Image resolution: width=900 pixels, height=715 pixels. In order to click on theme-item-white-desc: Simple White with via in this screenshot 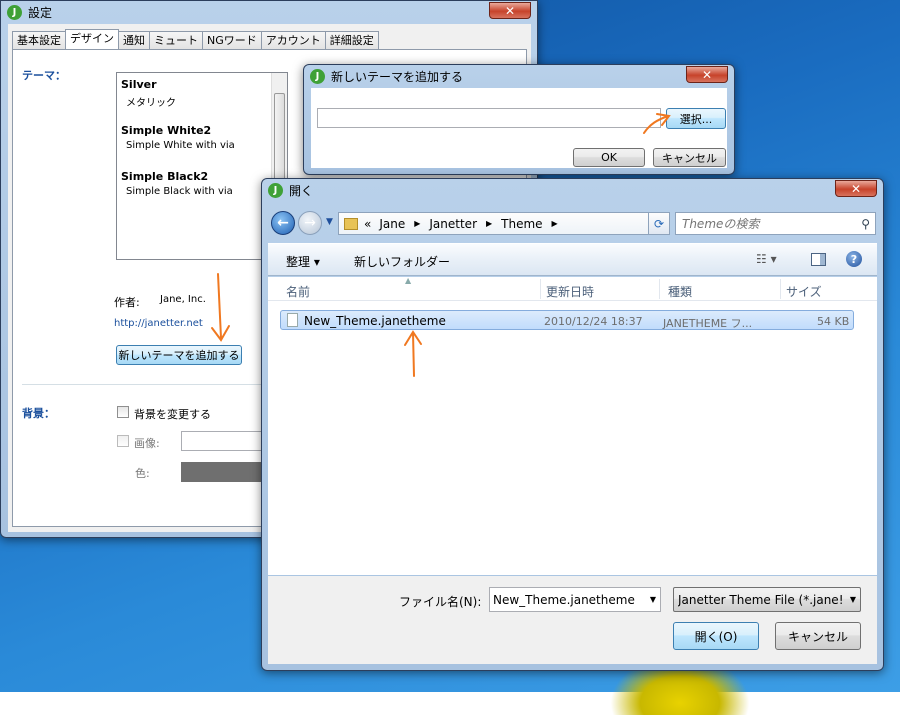, I will do `click(180, 145)`.